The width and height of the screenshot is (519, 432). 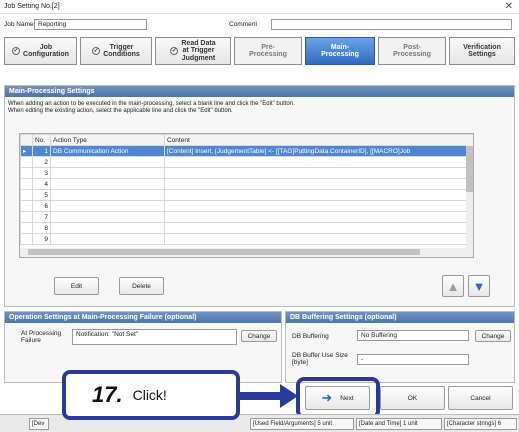 I want to click on row-no: 4, so click(x=41, y=184).